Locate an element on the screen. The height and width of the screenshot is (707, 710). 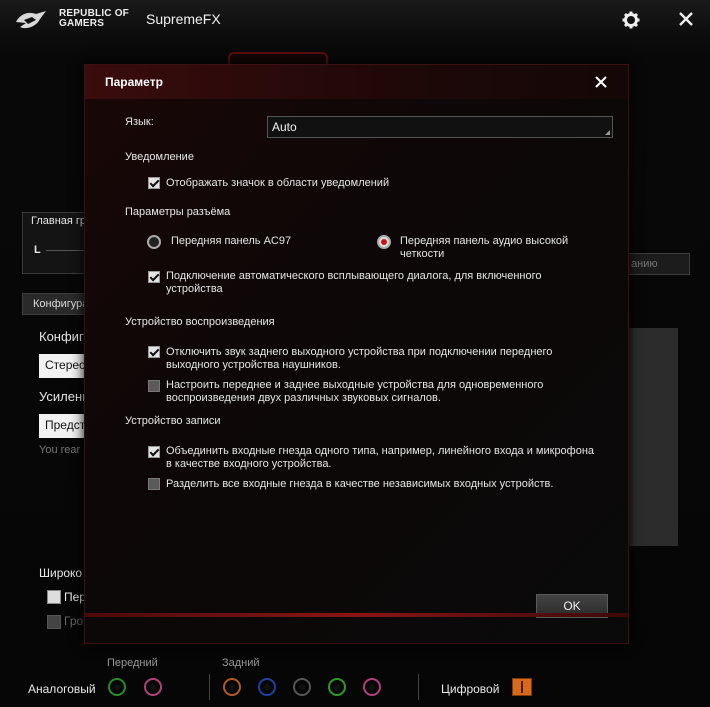
show-tray-icon-label: Отображать значок в области уведомлений is located at coordinates (278, 183).